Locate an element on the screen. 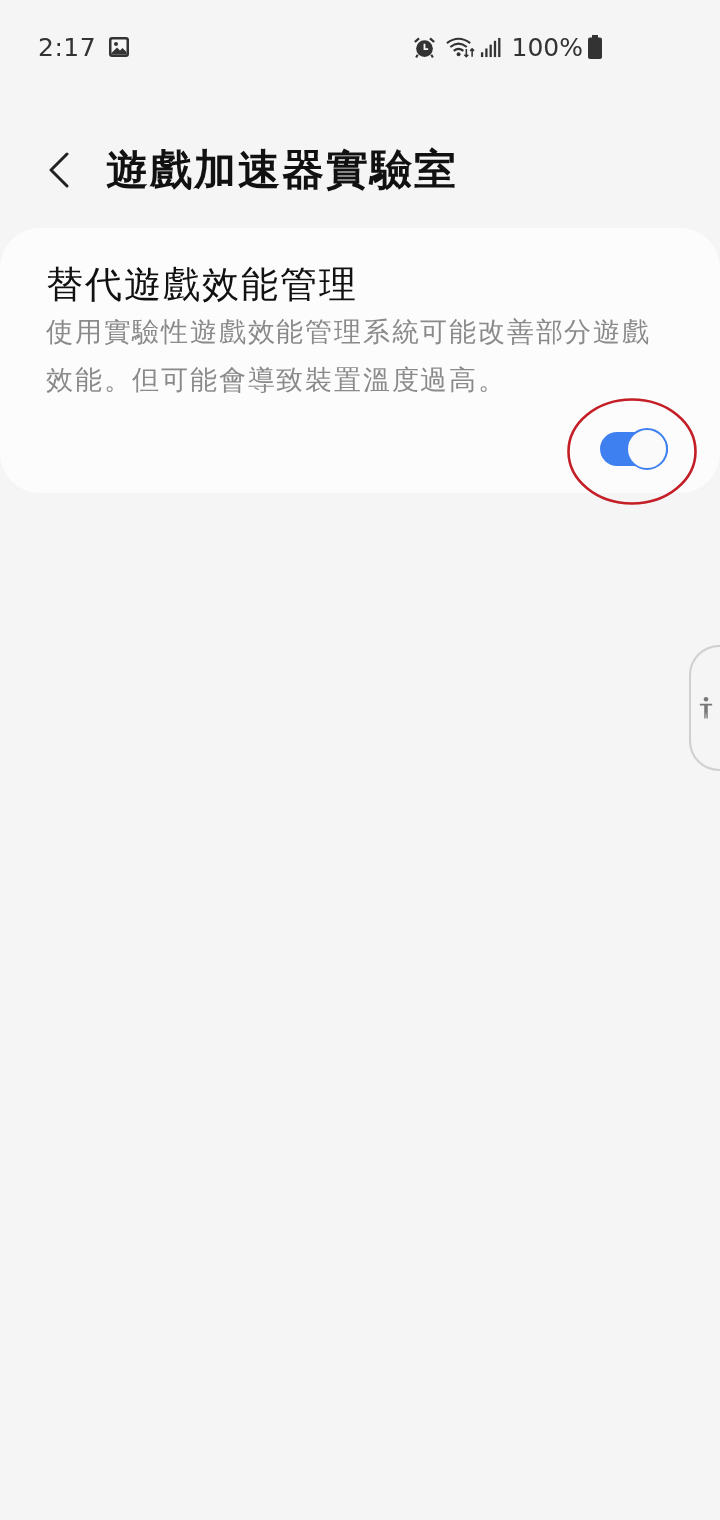 This screenshot has width=720, height=1520. accessibility-person-icon is located at coordinates (705, 708).